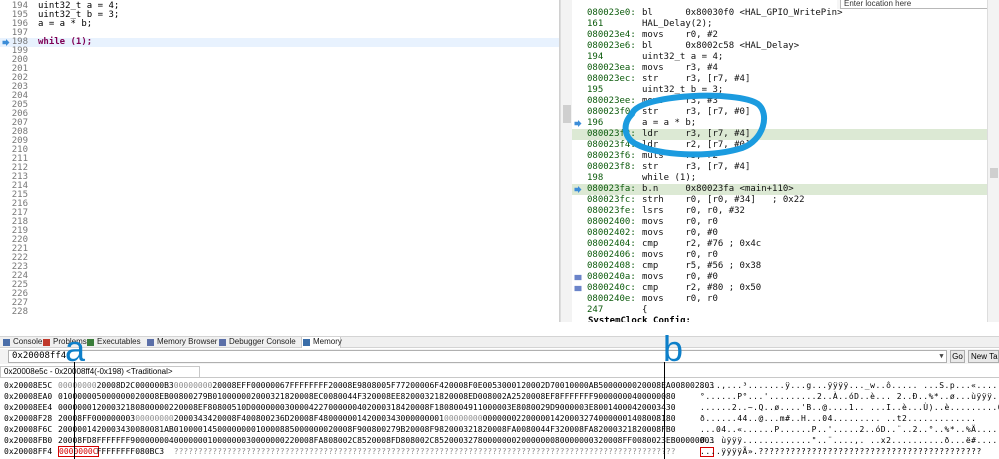 The height and width of the screenshot is (459, 999). What do you see at coordinates (540, 407) in the screenshot?
I see `memory-word: 080029D9` at bounding box center [540, 407].